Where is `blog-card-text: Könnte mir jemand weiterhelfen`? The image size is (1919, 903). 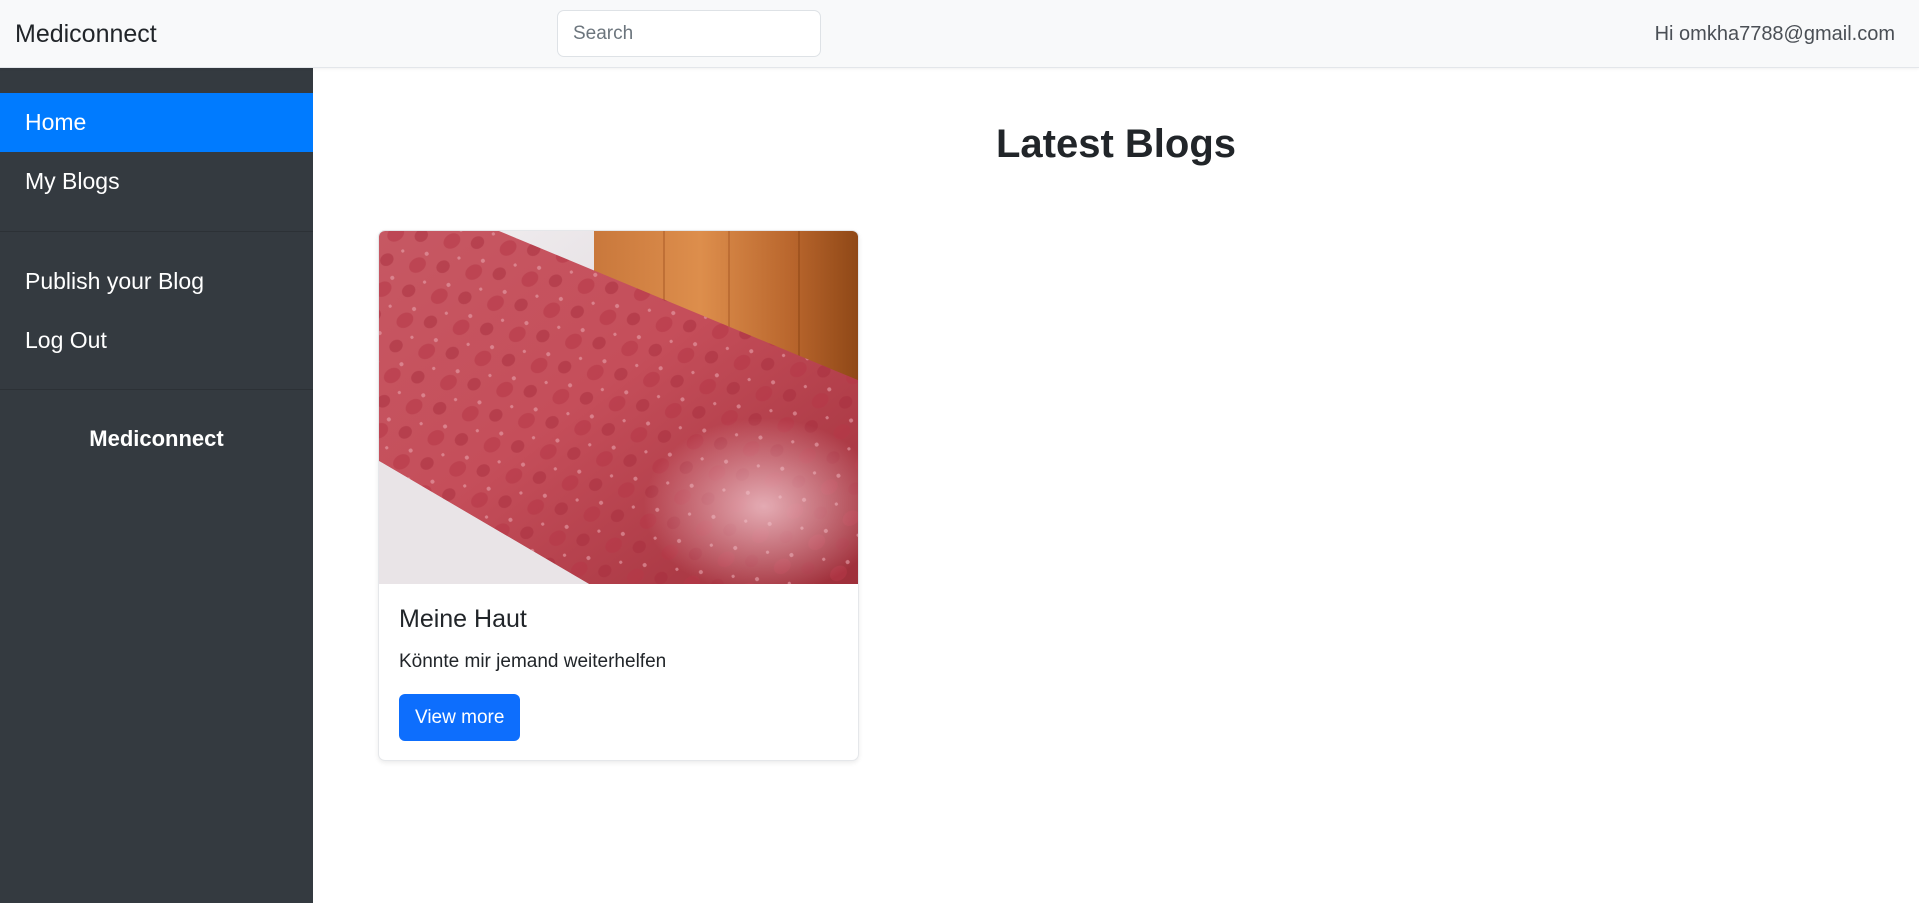
blog-card-text: Könnte mir jemand weiterhelfen is located at coordinates (533, 661).